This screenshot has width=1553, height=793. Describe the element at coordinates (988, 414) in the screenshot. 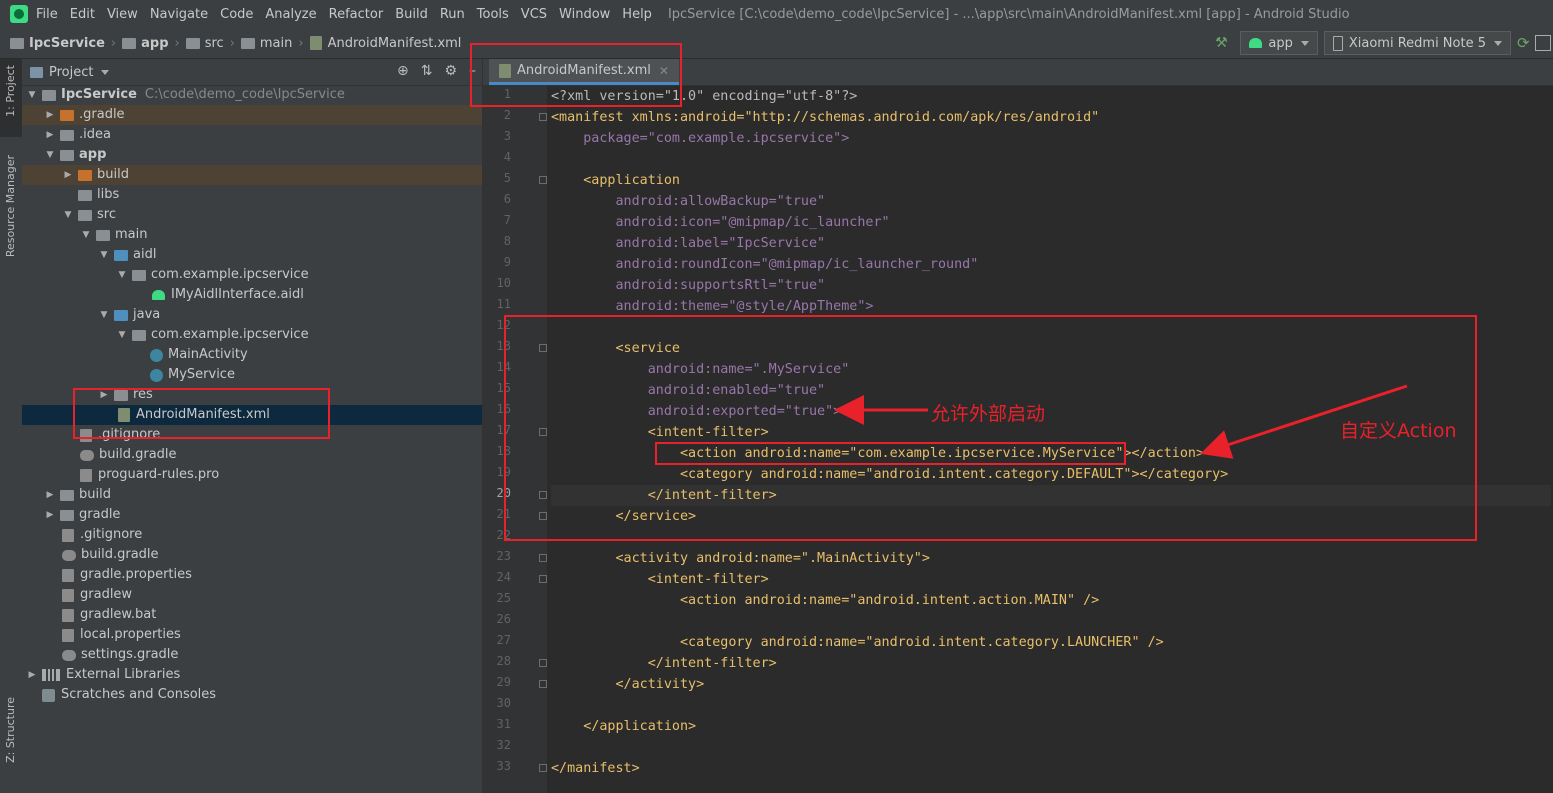

I see `annotation-exported-note: 允许外部启动` at that location.